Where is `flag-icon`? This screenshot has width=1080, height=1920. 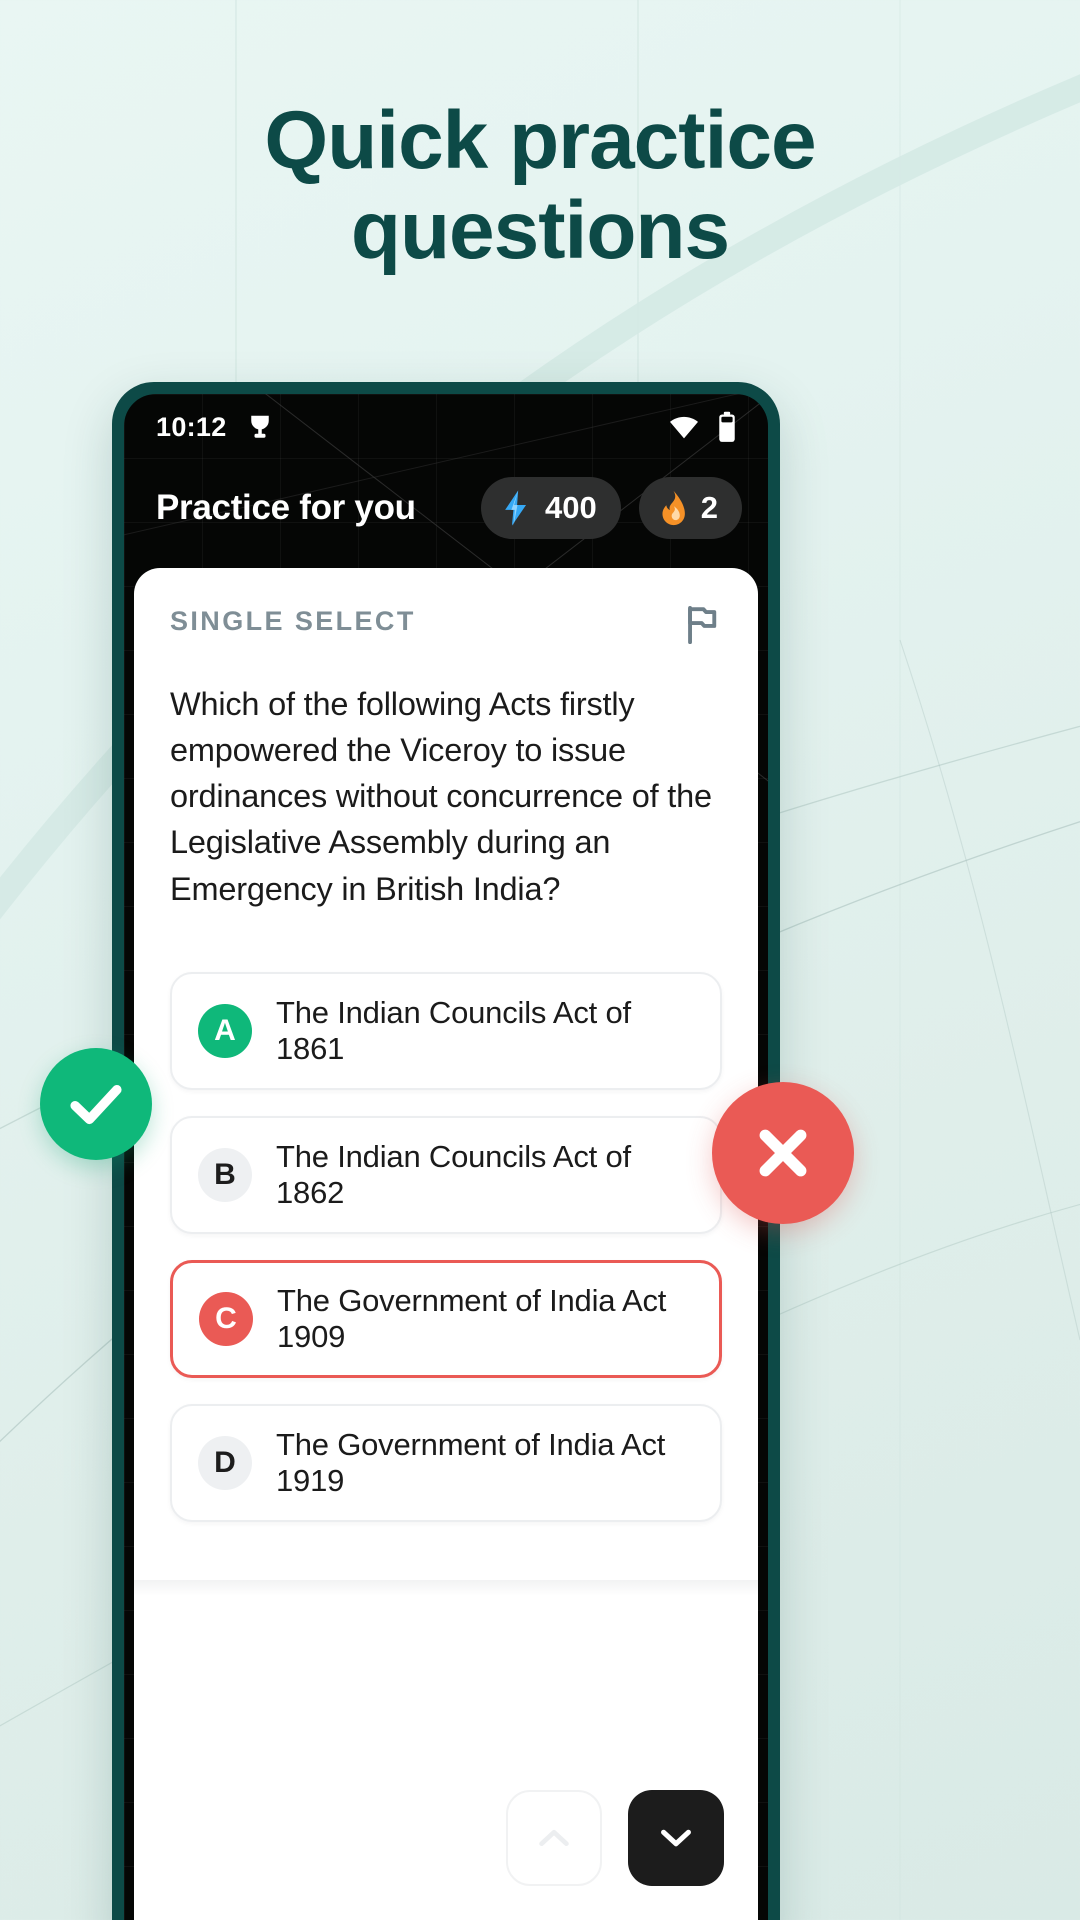 flag-icon is located at coordinates (702, 625).